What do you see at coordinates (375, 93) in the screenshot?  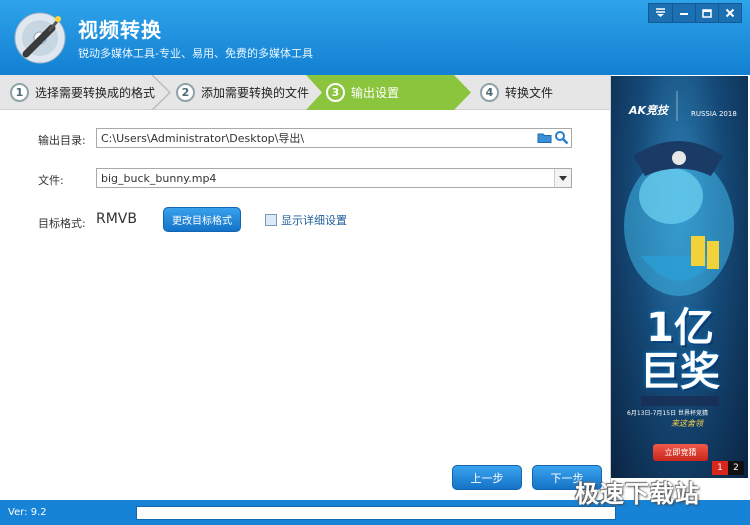 I see `step-label: 输出设置` at bounding box center [375, 93].